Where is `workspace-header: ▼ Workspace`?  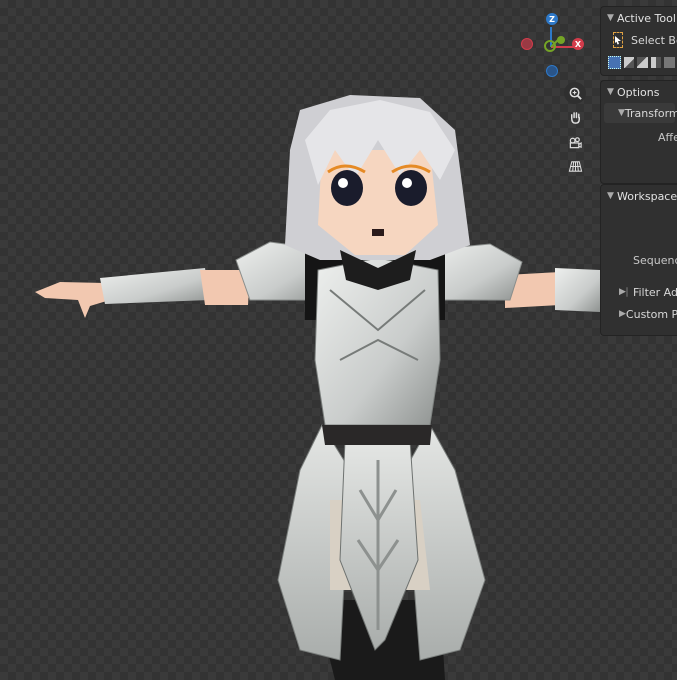
workspace-header: ▼ Workspace is located at coordinates (639, 196).